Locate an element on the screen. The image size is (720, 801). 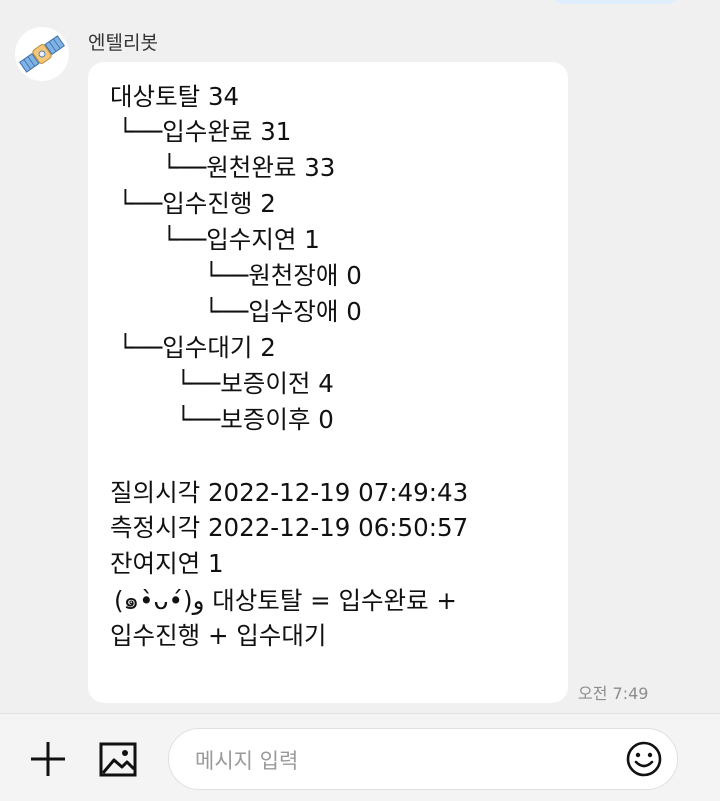
image-icon is located at coordinates (118, 759).